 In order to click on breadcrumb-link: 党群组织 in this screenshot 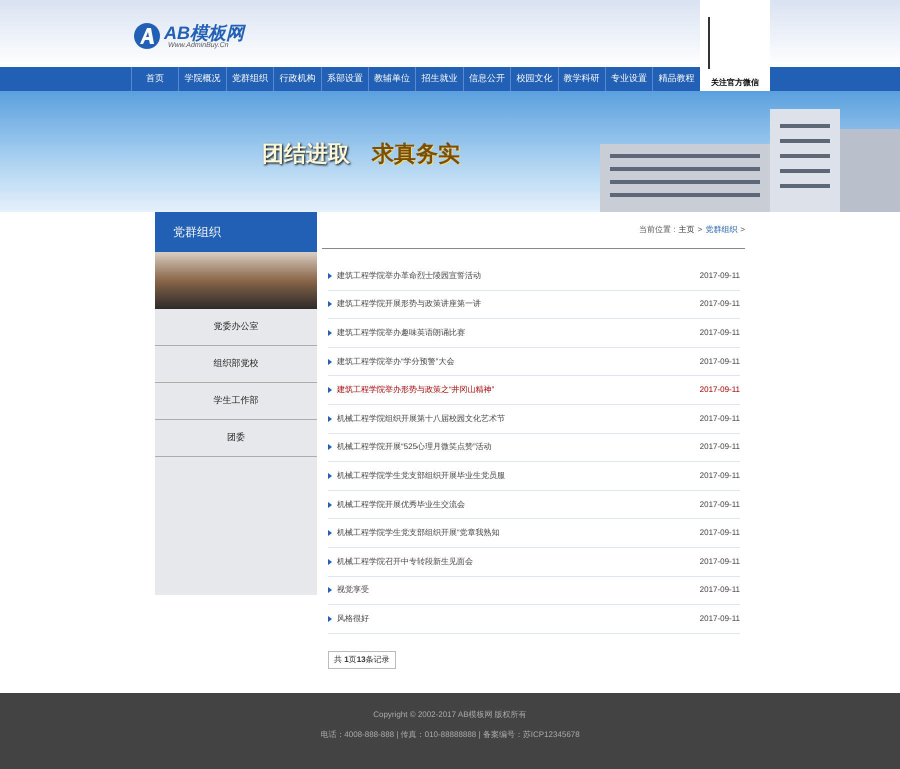, I will do `click(721, 230)`.